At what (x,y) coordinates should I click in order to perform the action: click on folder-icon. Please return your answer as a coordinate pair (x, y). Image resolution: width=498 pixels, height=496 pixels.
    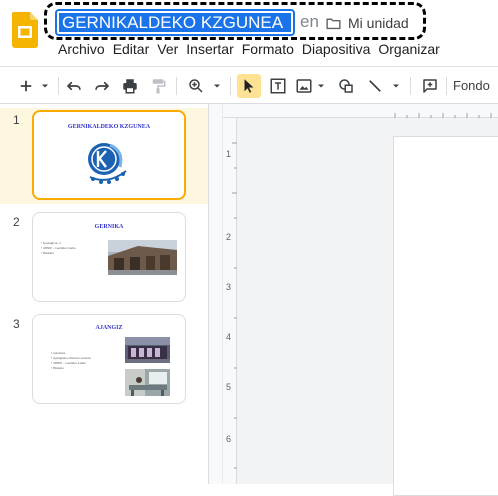
    Looking at the image, I should click on (333, 23).